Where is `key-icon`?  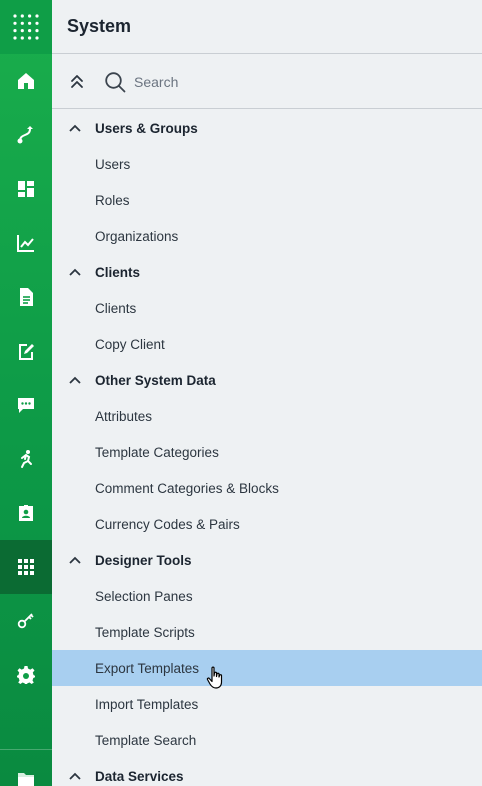 key-icon is located at coordinates (25, 621).